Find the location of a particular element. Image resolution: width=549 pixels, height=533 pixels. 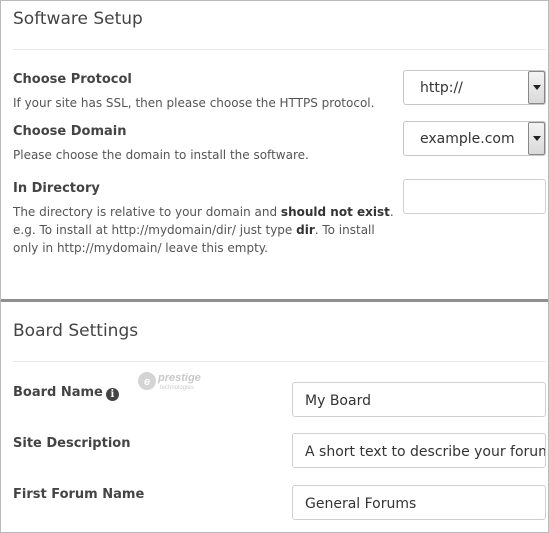

svg-text: prestige is located at coordinates (179, 378).